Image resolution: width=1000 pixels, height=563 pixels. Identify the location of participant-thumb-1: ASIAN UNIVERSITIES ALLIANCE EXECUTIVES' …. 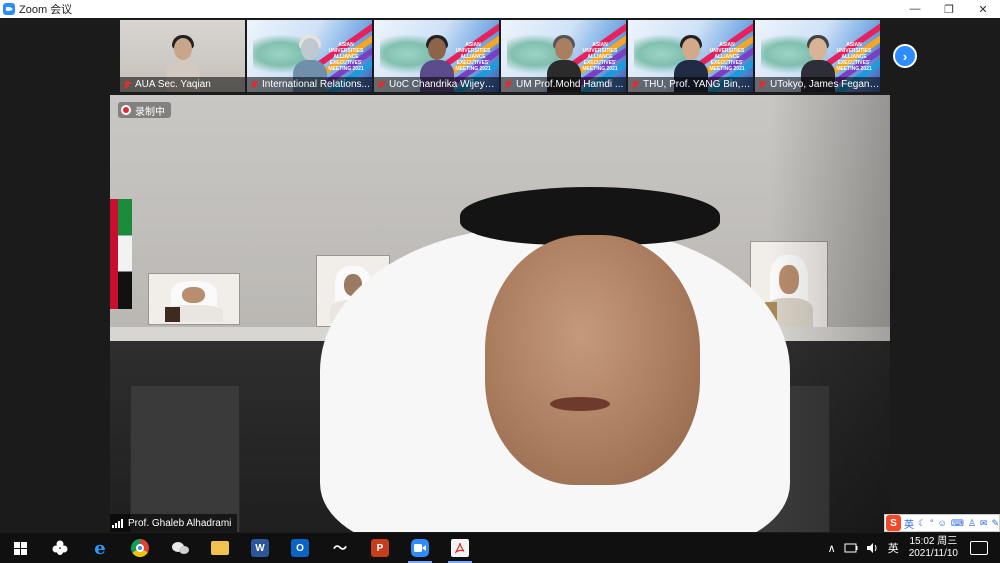
(309, 56).